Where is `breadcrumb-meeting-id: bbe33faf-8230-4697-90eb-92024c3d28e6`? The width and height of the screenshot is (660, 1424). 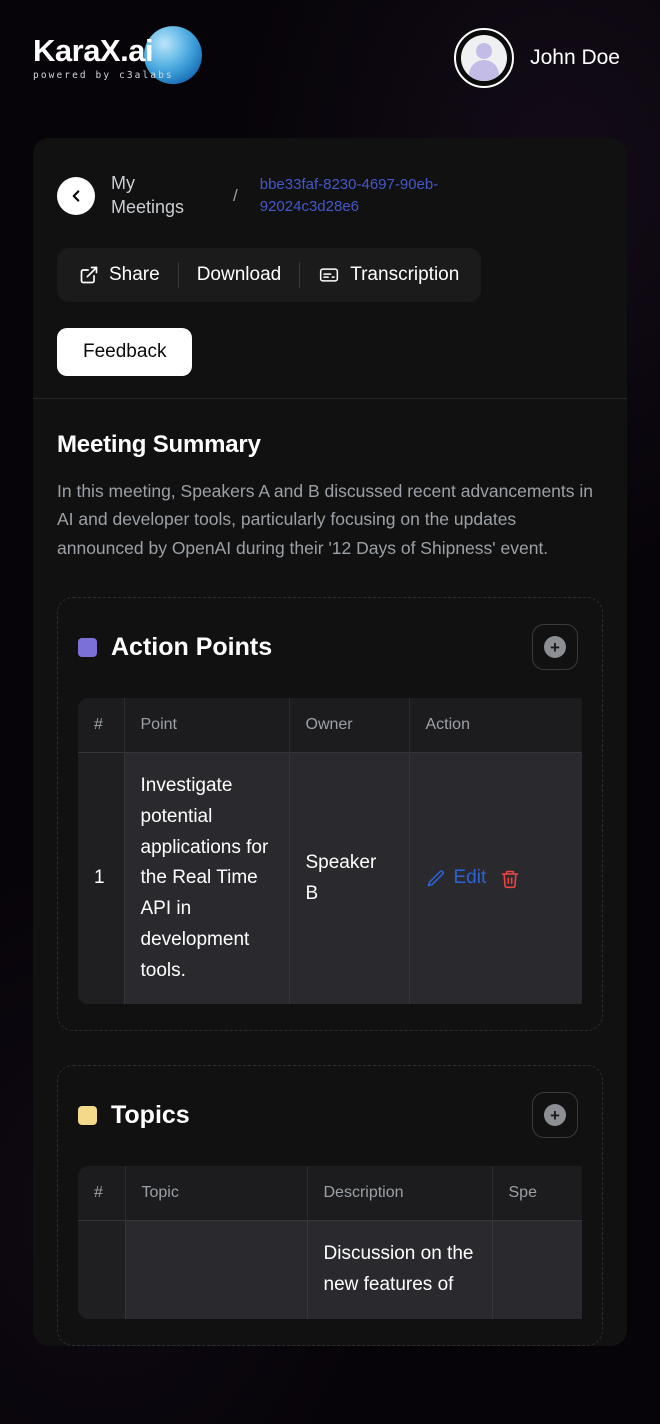 breadcrumb-meeting-id: bbe33faf-8230-4697-90eb-92024c3d28e6 is located at coordinates (375, 196).